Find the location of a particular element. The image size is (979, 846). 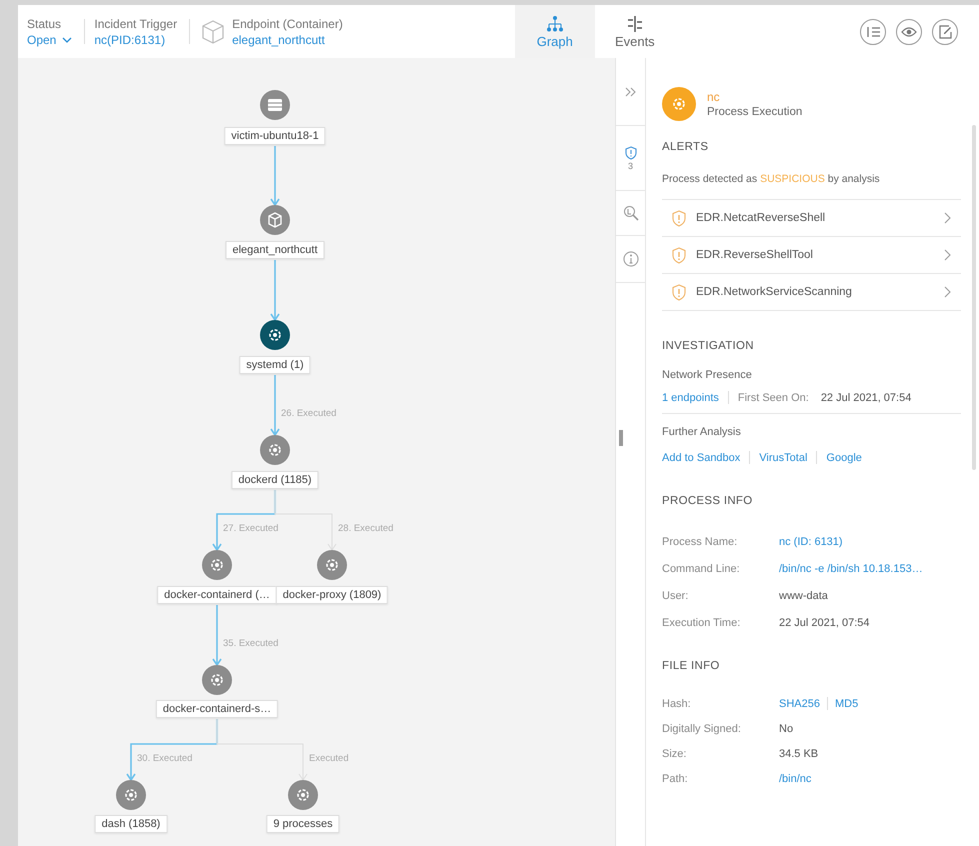

field-value: www-data is located at coordinates (803, 596).